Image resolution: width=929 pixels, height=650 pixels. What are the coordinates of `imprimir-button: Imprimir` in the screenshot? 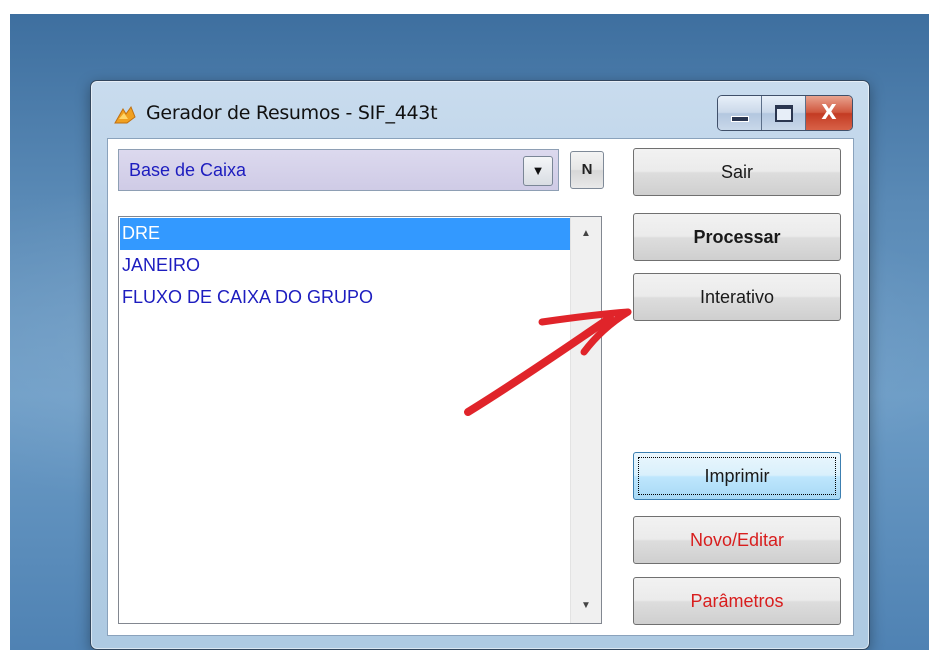 It's located at (737, 476).